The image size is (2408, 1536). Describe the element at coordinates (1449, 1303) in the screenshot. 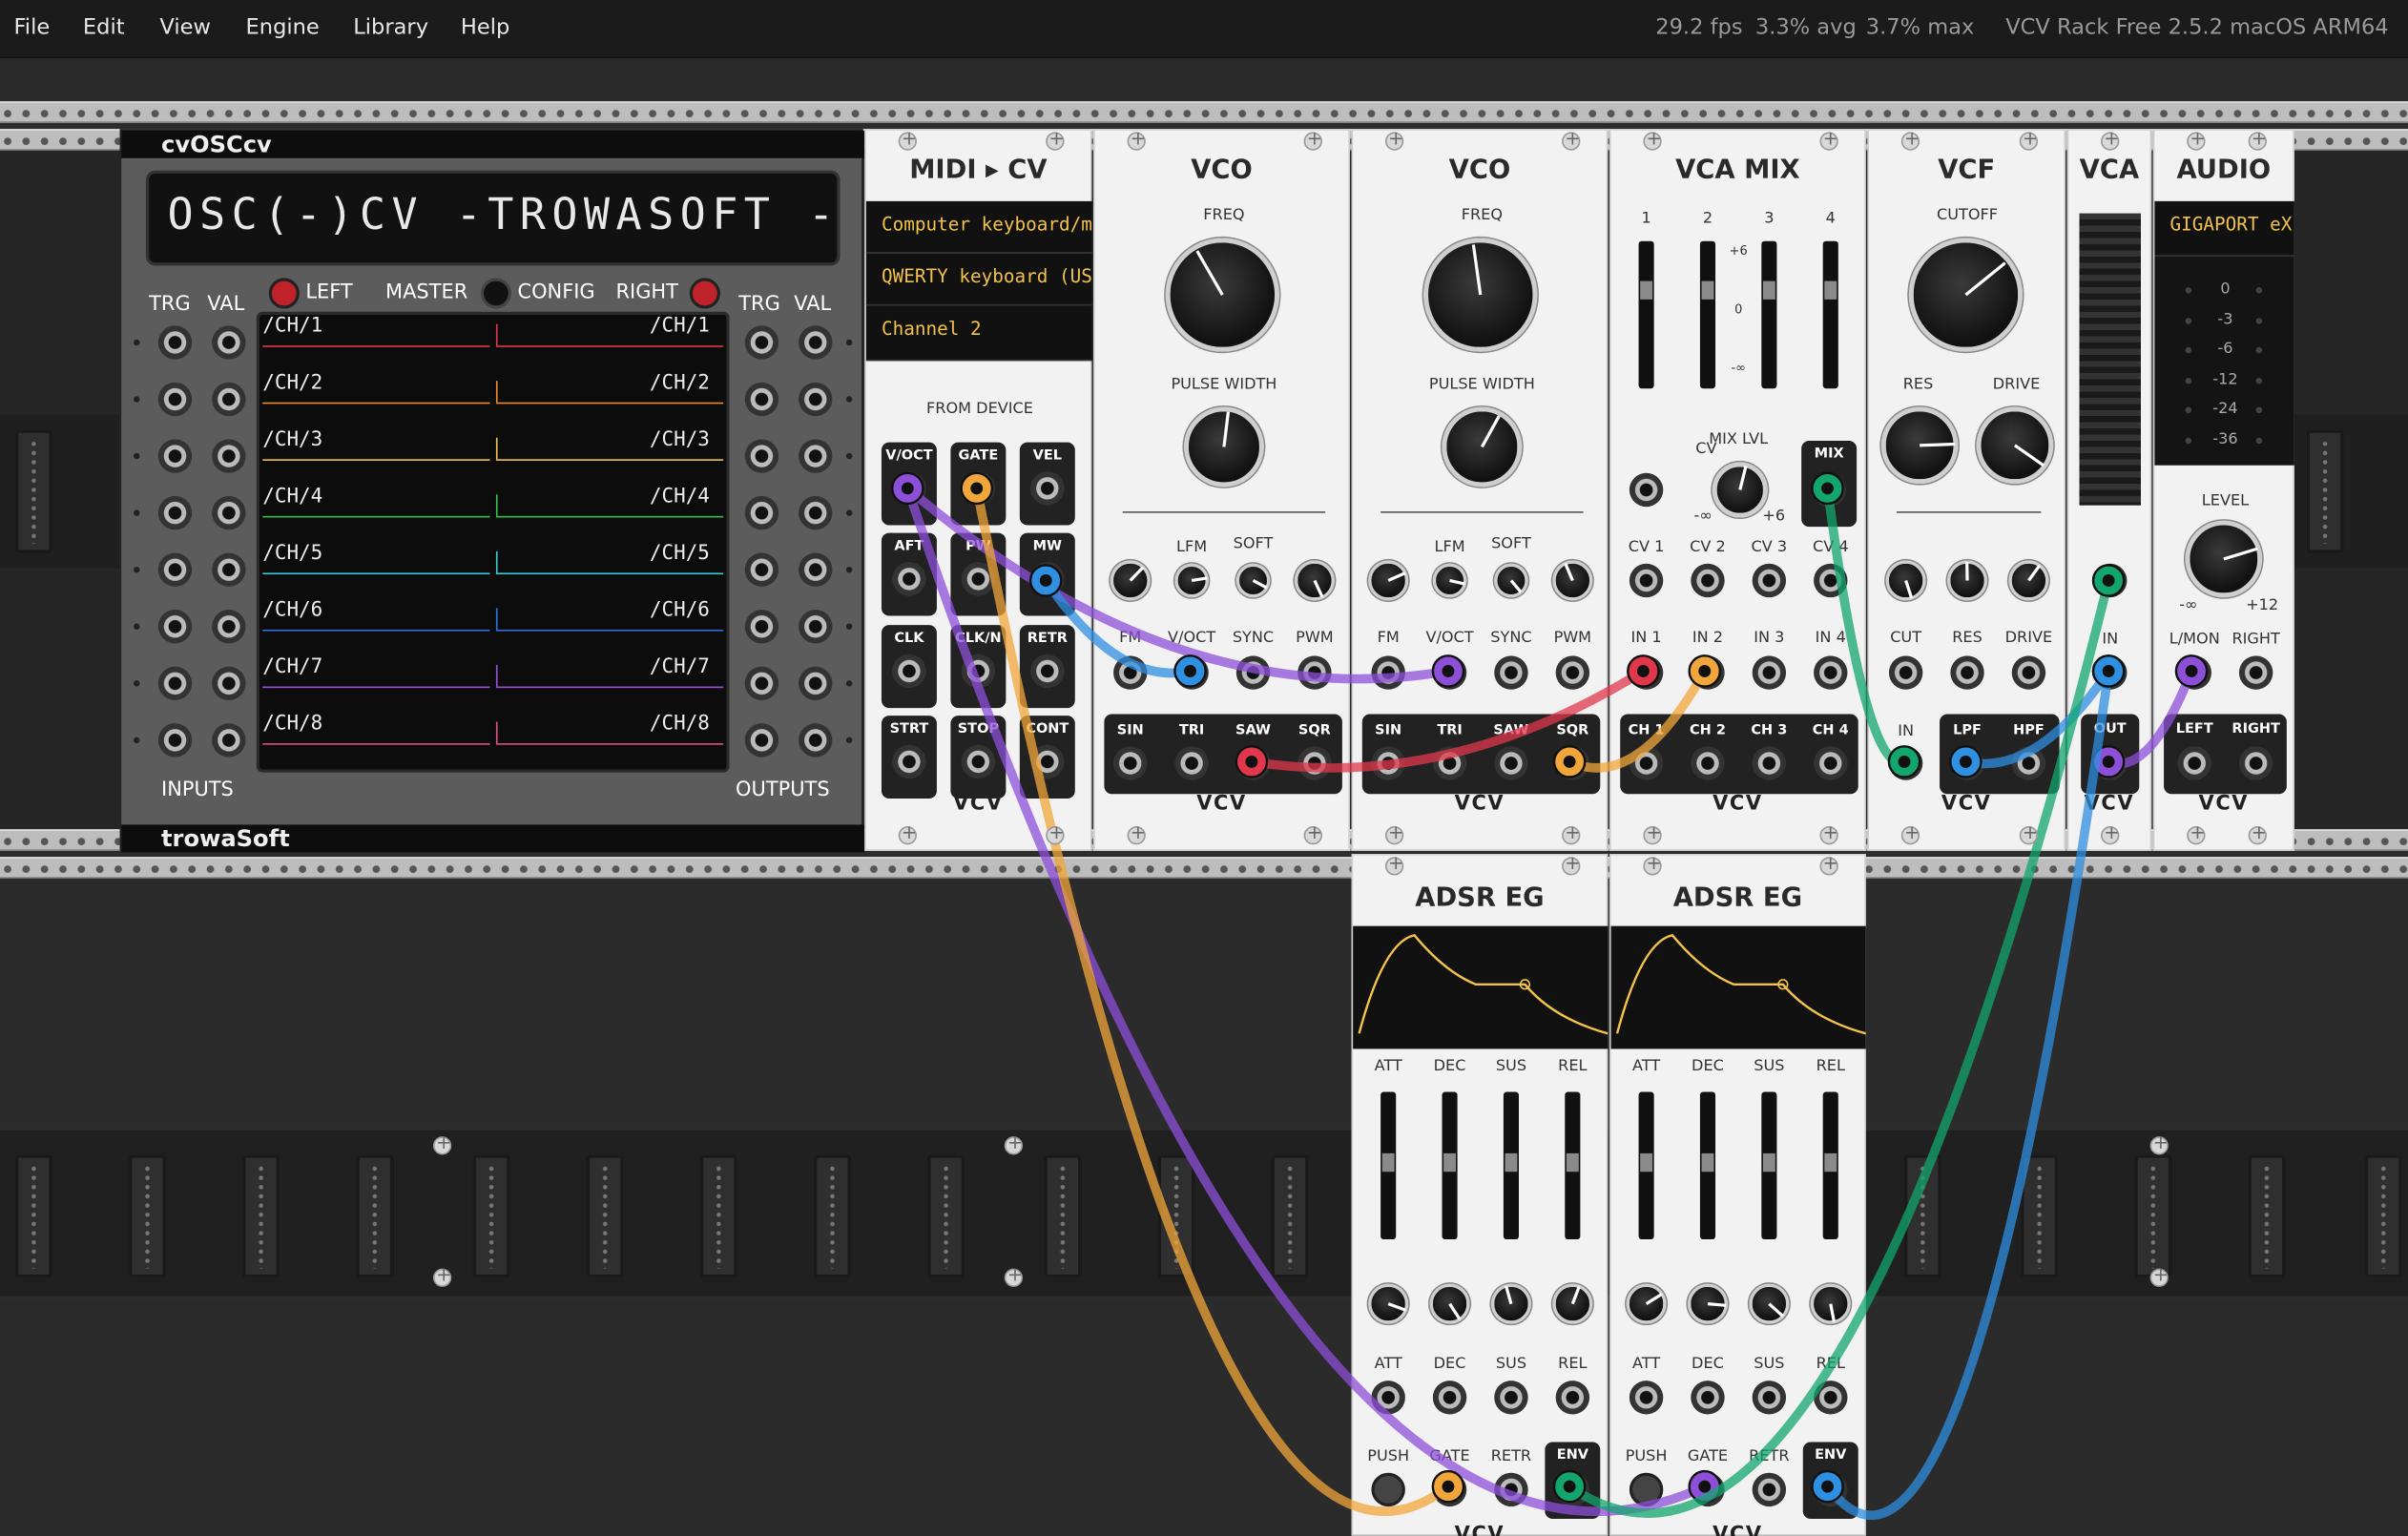

I see `adsr1-dec-attenuator-knob` at that location.